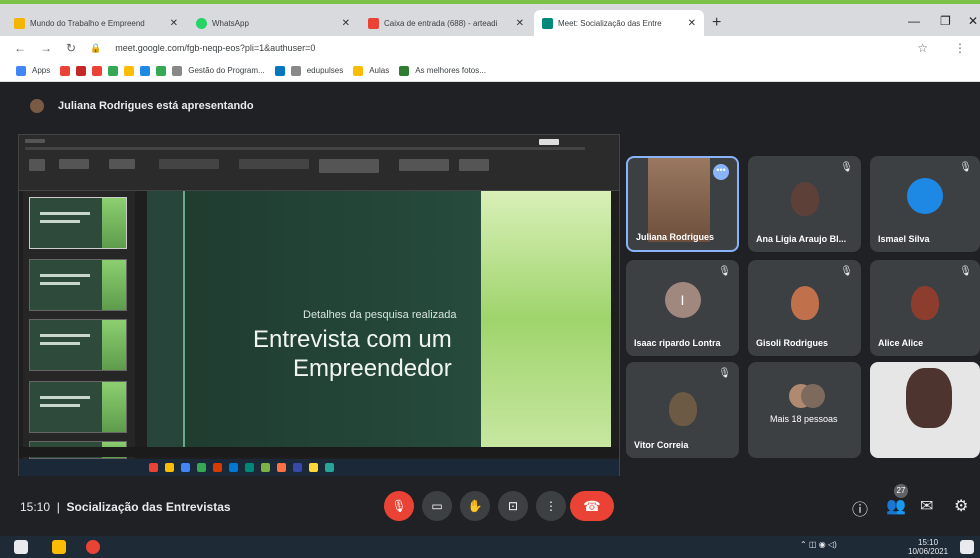 The image size is (980, 558). What do you see at coordinates (896, 506) in the screenshot?
I see `people-icon: 👥` at bounding box center [896, 506].